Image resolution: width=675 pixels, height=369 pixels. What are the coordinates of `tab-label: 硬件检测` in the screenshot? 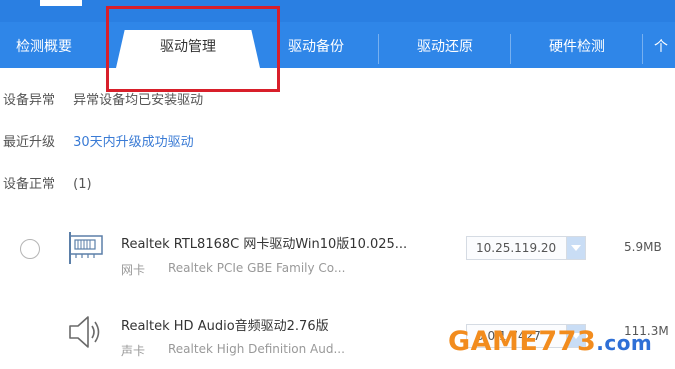 It's located at (577, 47).